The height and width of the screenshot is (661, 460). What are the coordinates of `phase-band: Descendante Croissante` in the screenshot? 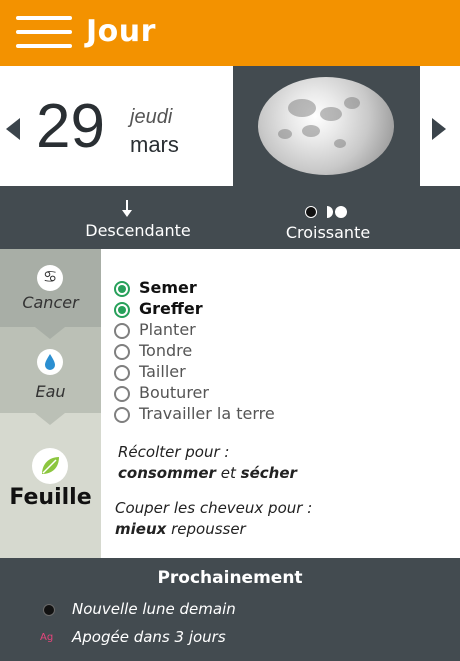 It's located at (230, 217).